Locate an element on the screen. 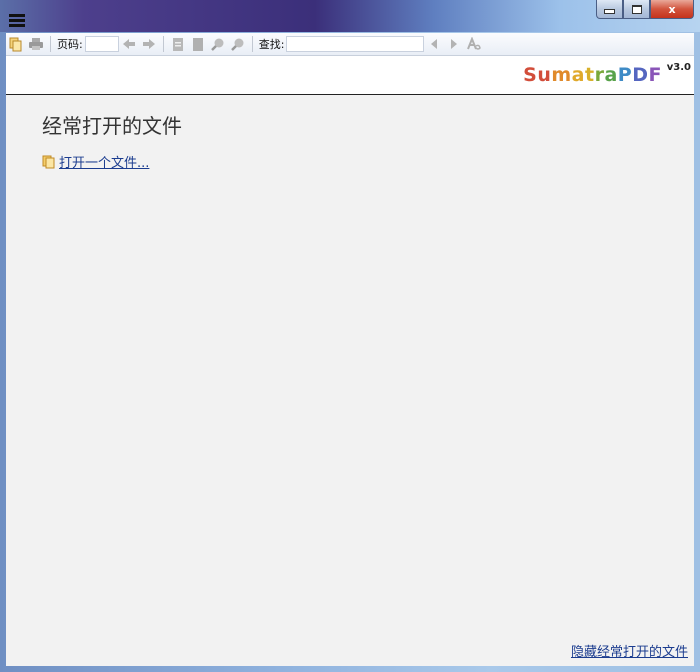 The height and width of the screenshot is (672, 700). maximize-icon is located at coordinates (636, 9).